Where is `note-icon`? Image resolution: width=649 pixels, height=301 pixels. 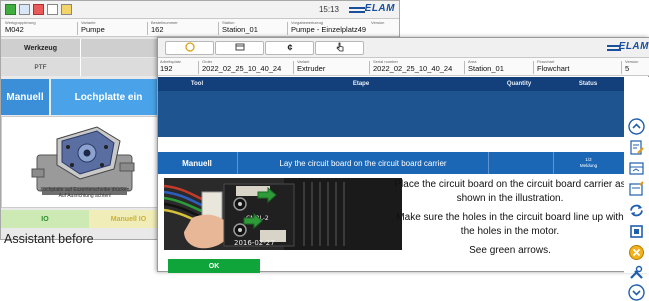 note-icon is located at coordinates (636, 189).